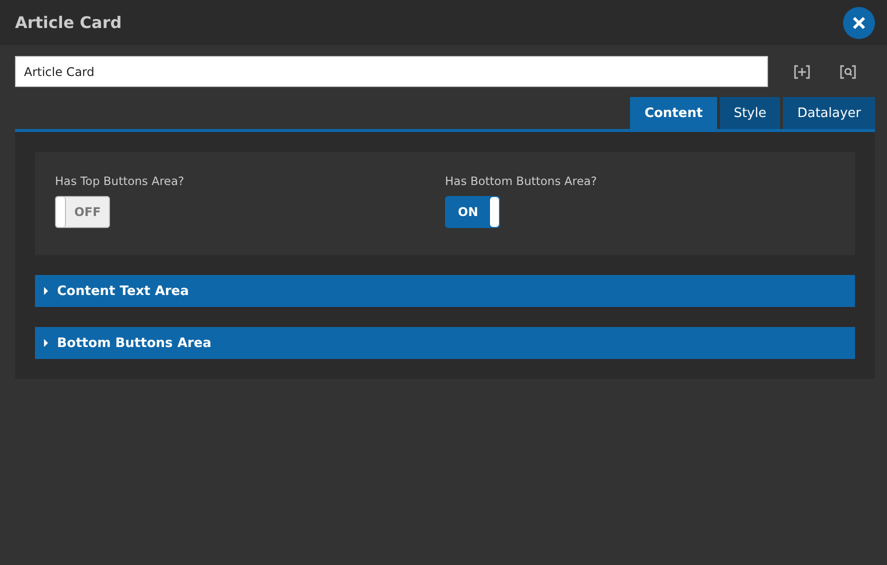 This screenshot has height=565, width=887. What do you see at coordinates (68, 22) in the screenshot?
I see `window-title: Article Card` at bounding box center [68, 22].